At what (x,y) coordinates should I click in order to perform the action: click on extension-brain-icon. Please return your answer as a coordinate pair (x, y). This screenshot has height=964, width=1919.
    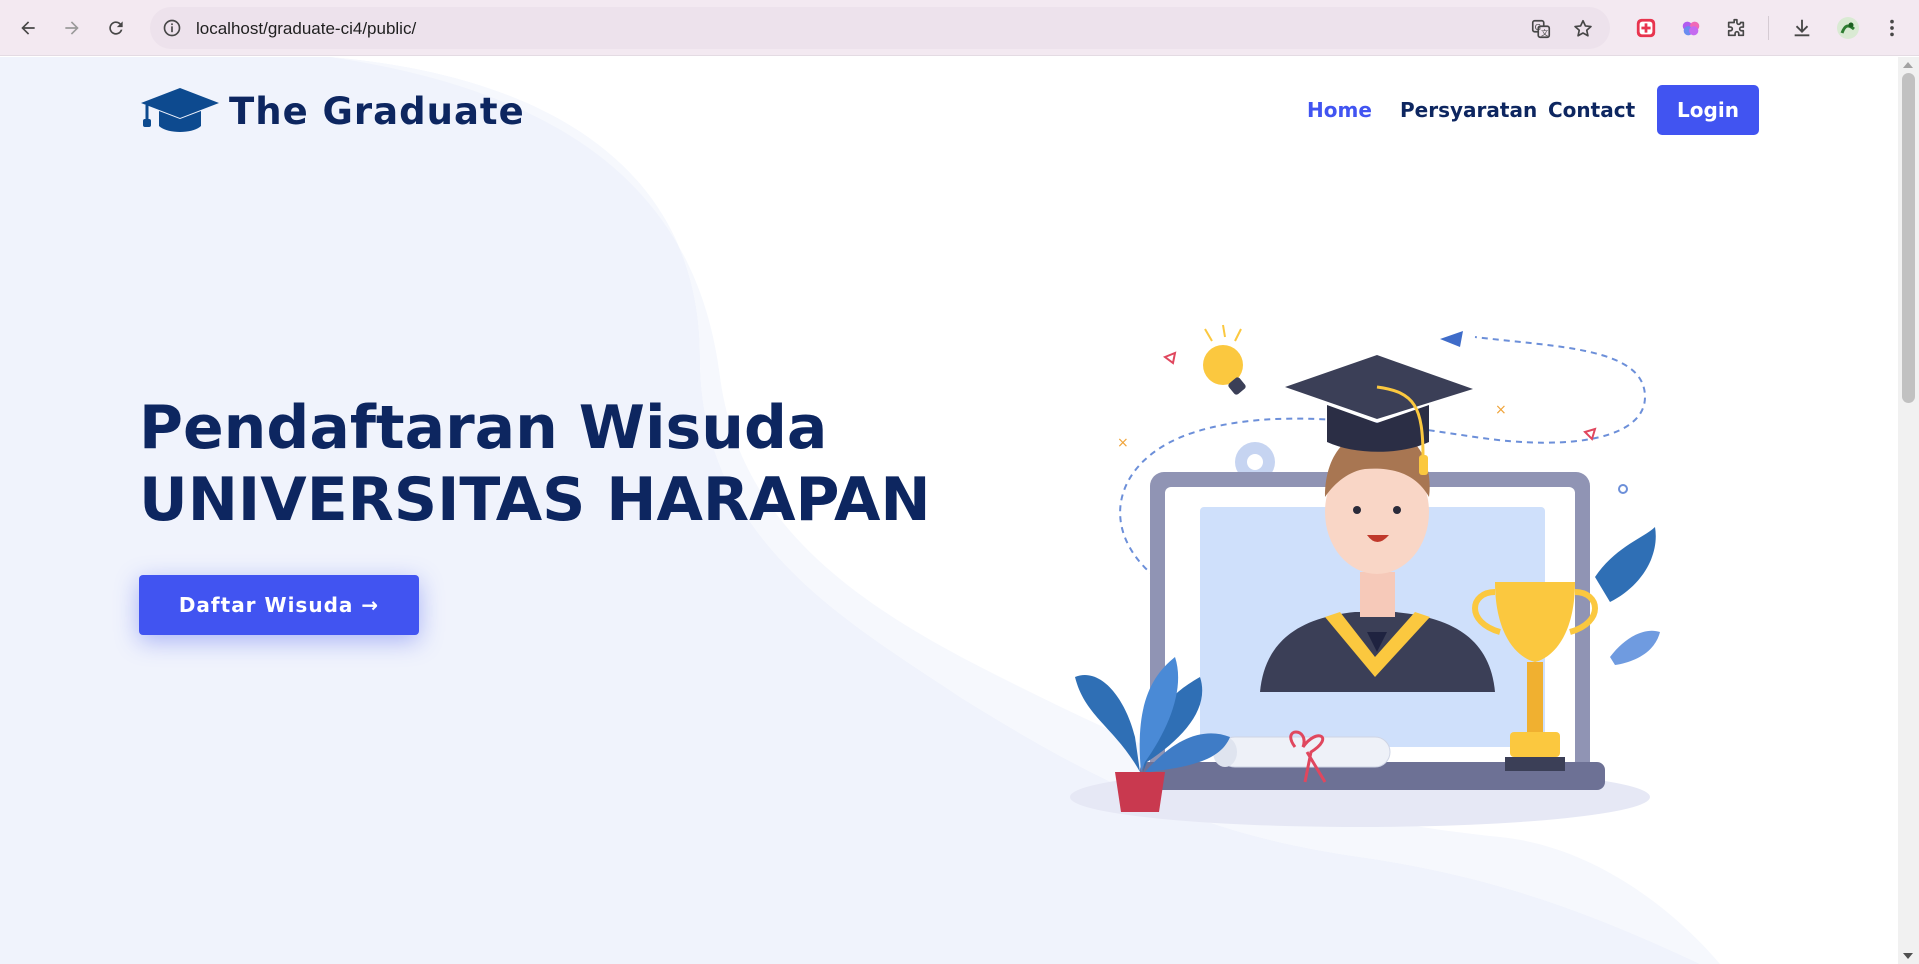
    Looking at the image, I should click on (1691, 28).